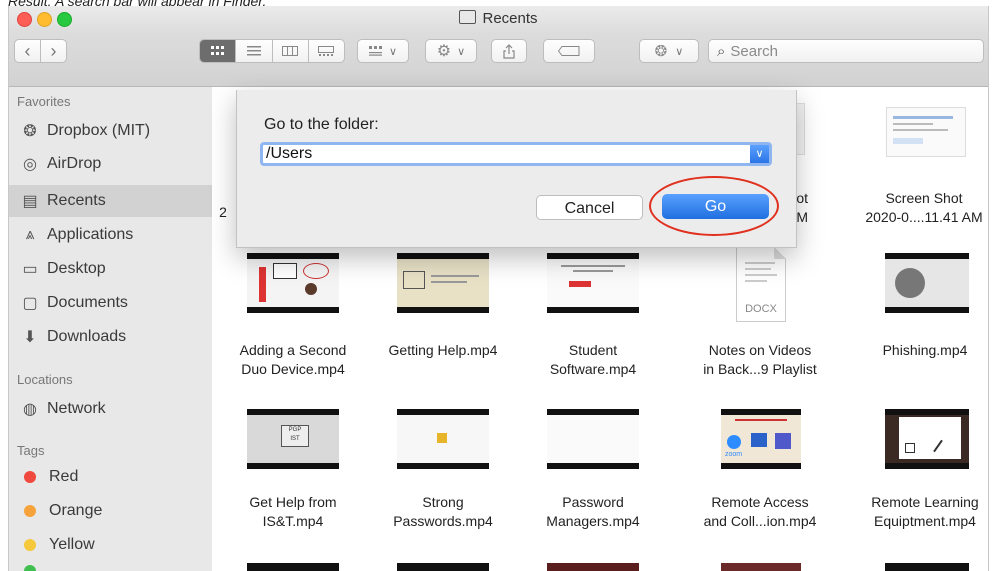 The image size is (995, 571). I want to click on group-icon, so click(375, 51).